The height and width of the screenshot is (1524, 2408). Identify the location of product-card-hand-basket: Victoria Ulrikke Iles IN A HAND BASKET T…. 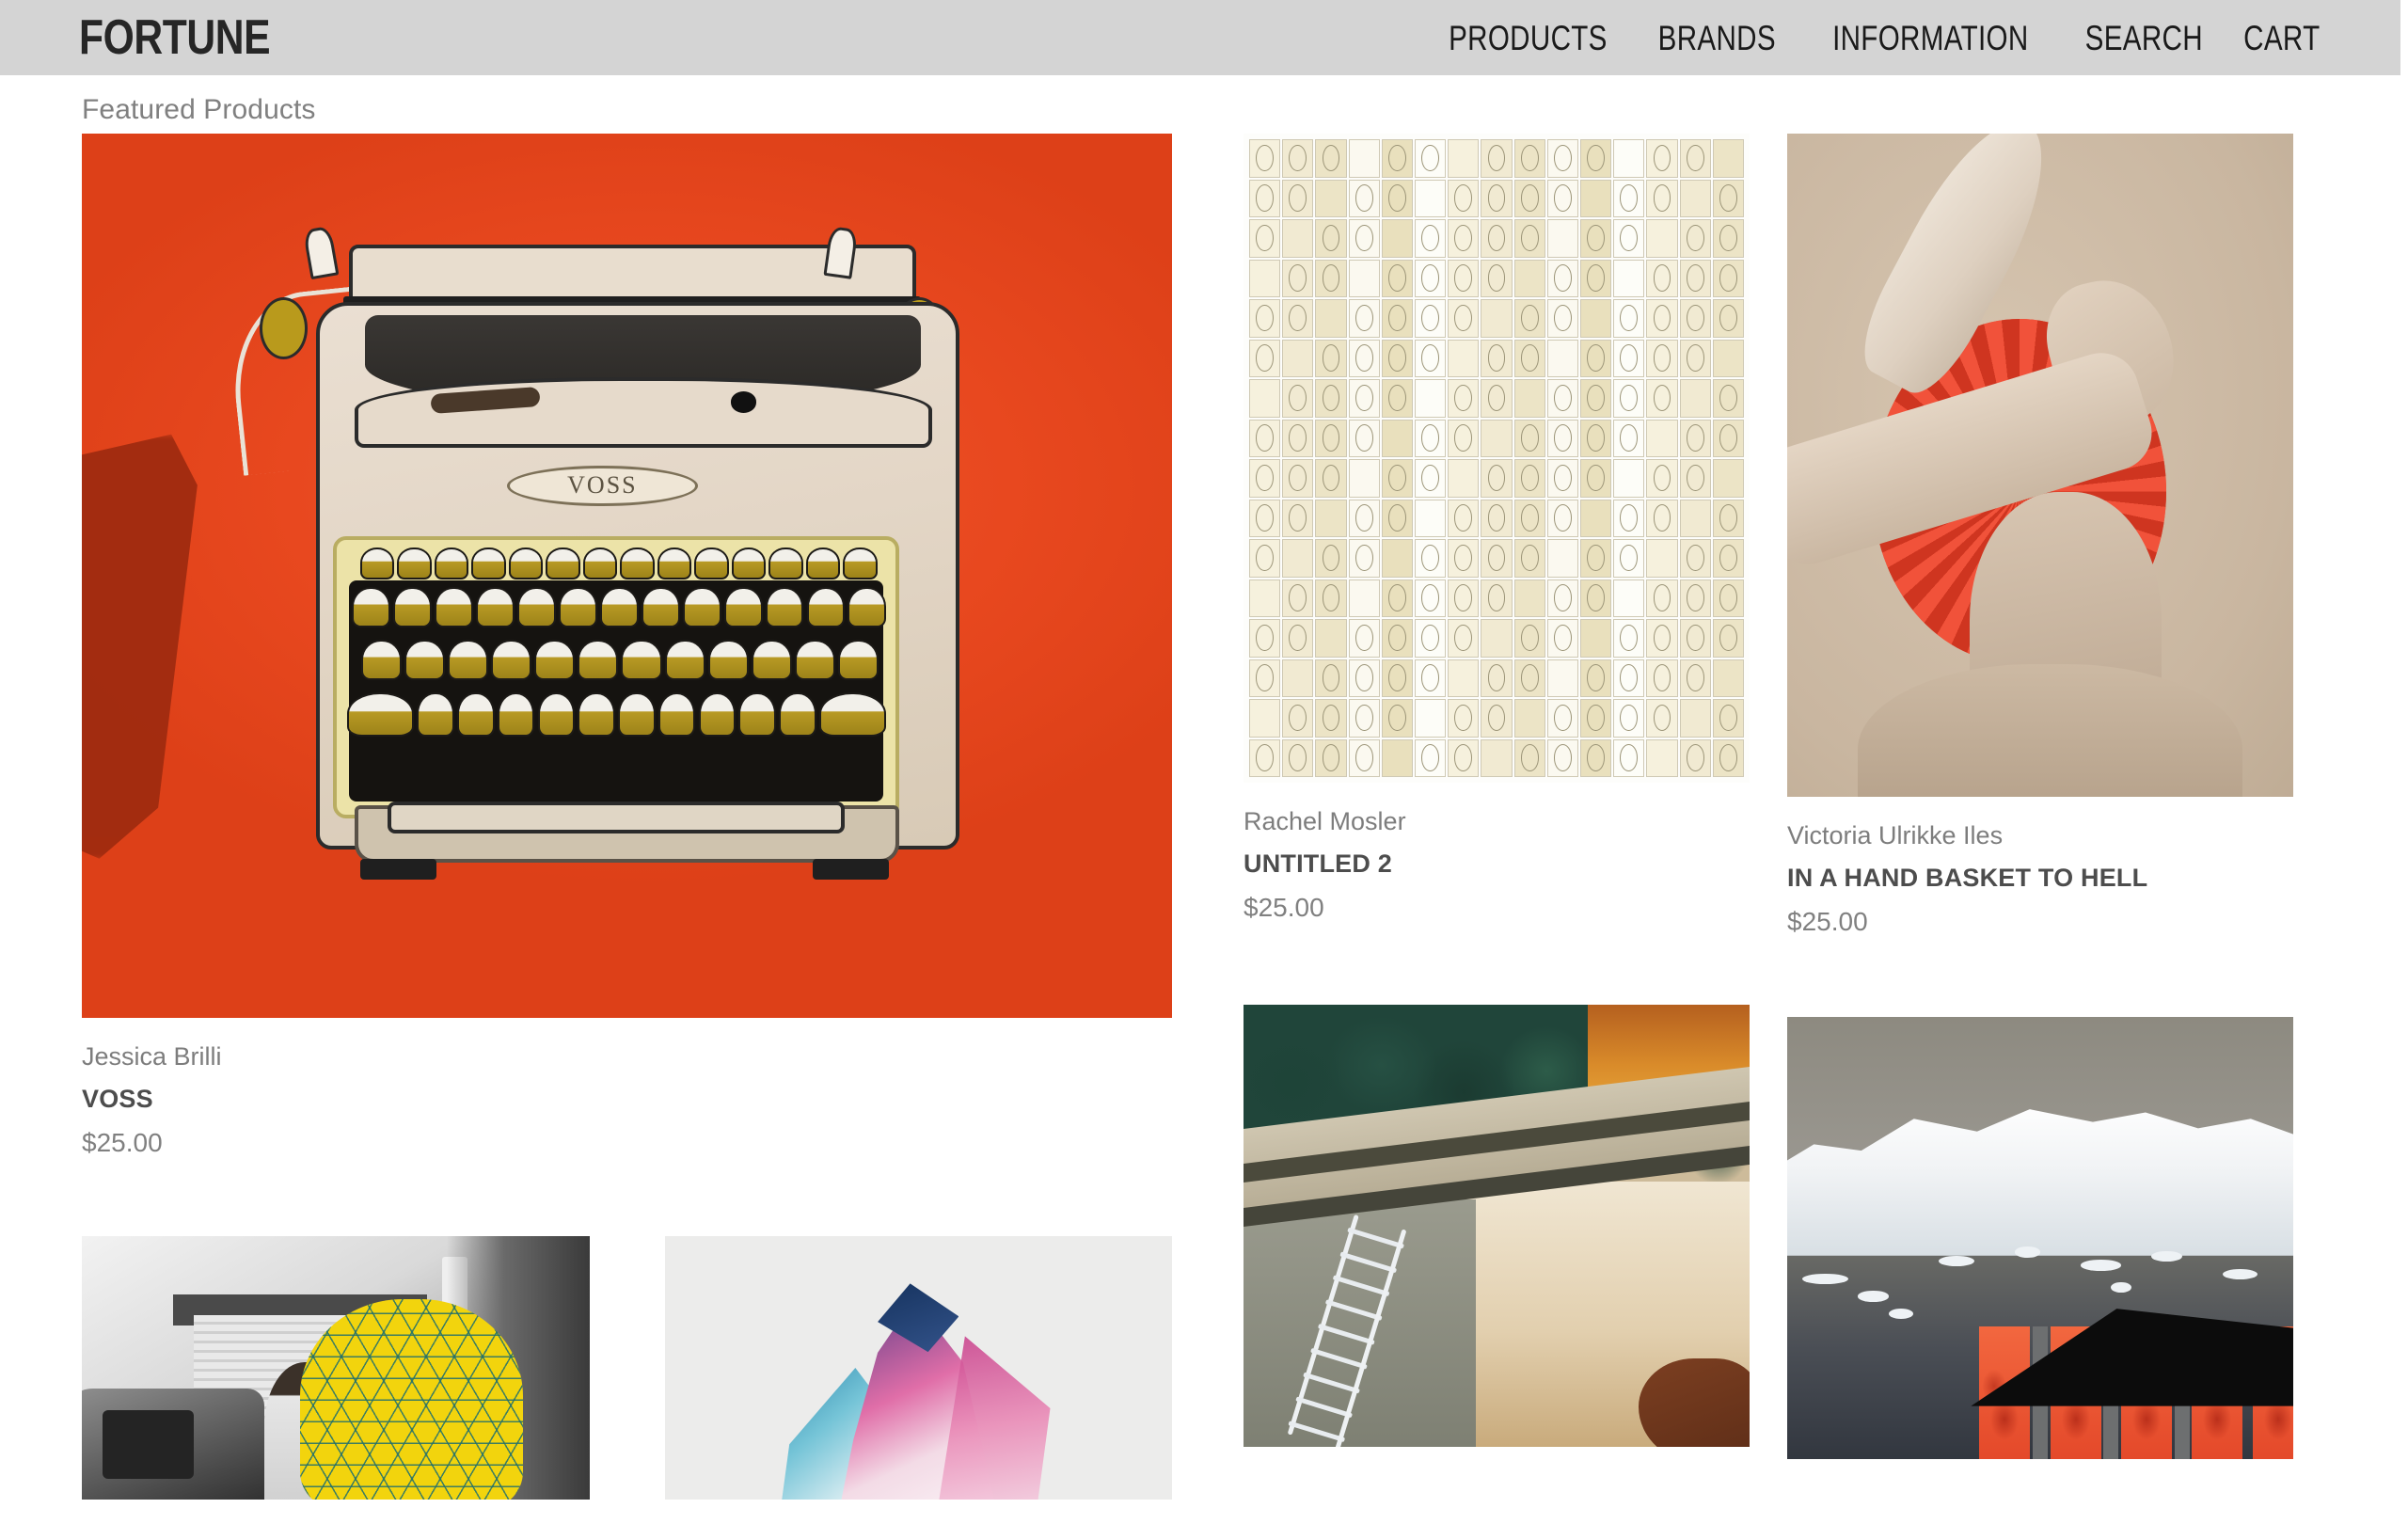
(2040, 538).